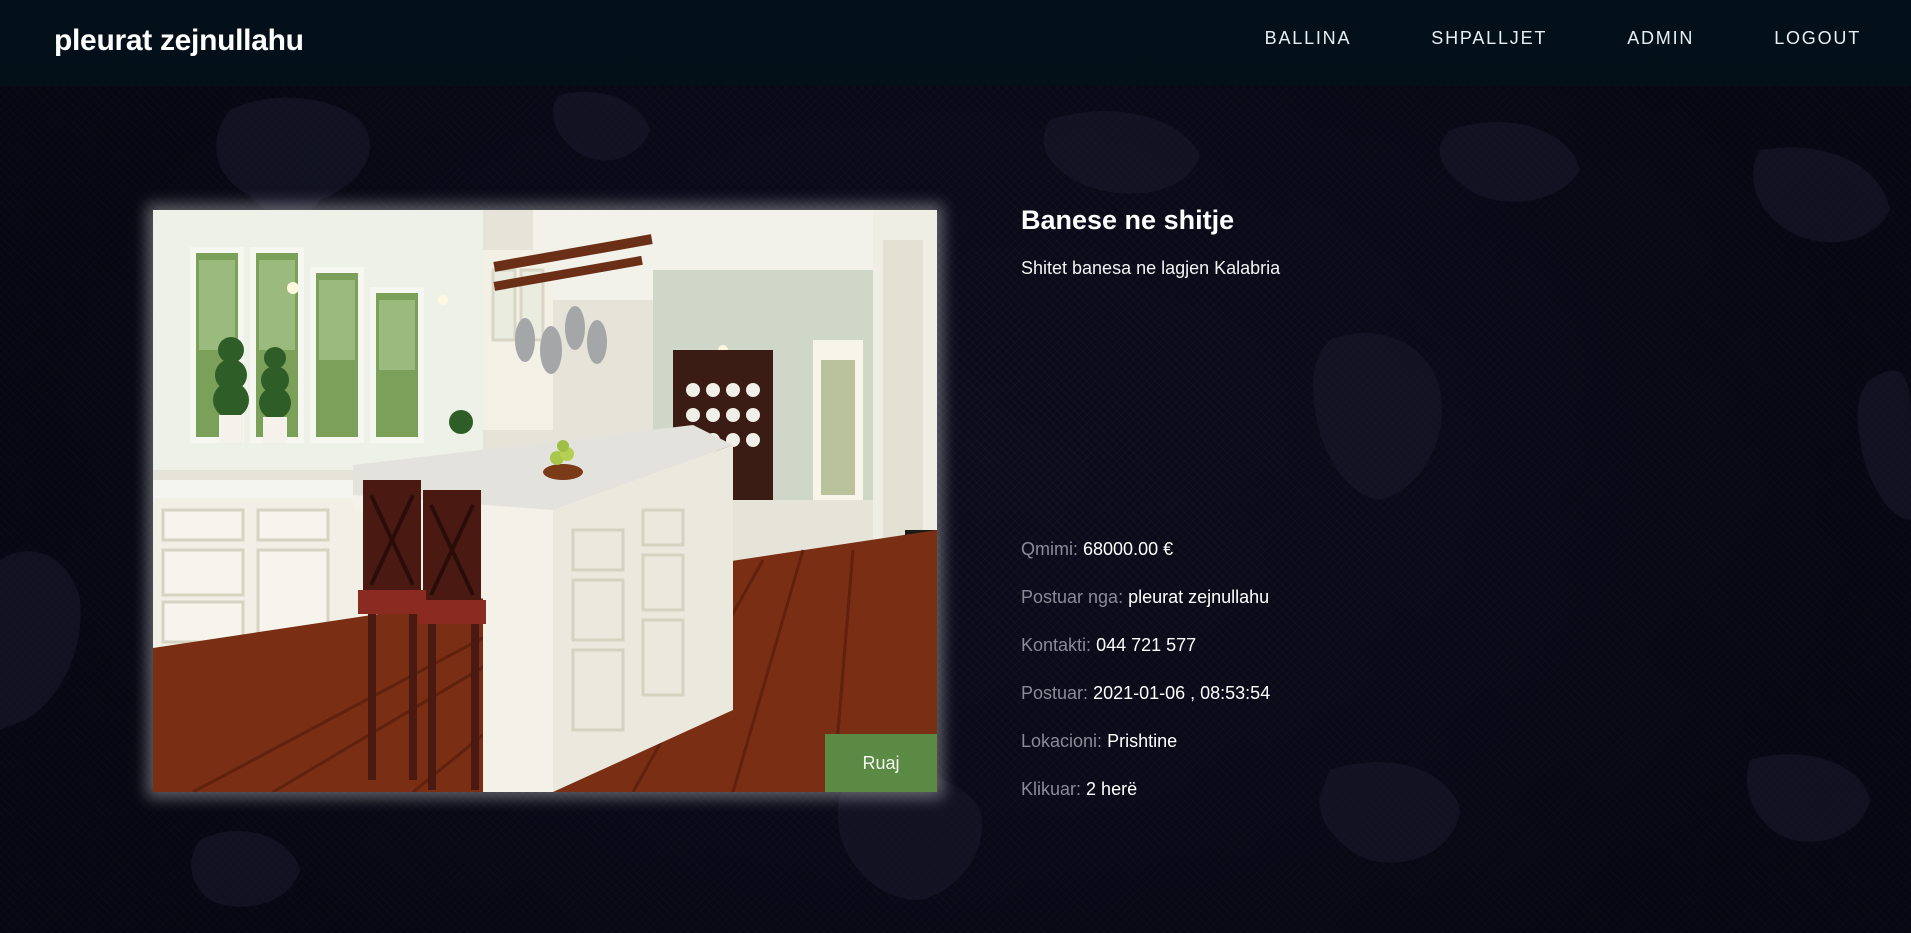 The image size is (1911, 933). What do you see at coordinates (1145, 610) in the screenshot?
I see `meta-row-posted-by: Postuar nga: pleurat zejnullahu` at bounding box center [1145, 610].